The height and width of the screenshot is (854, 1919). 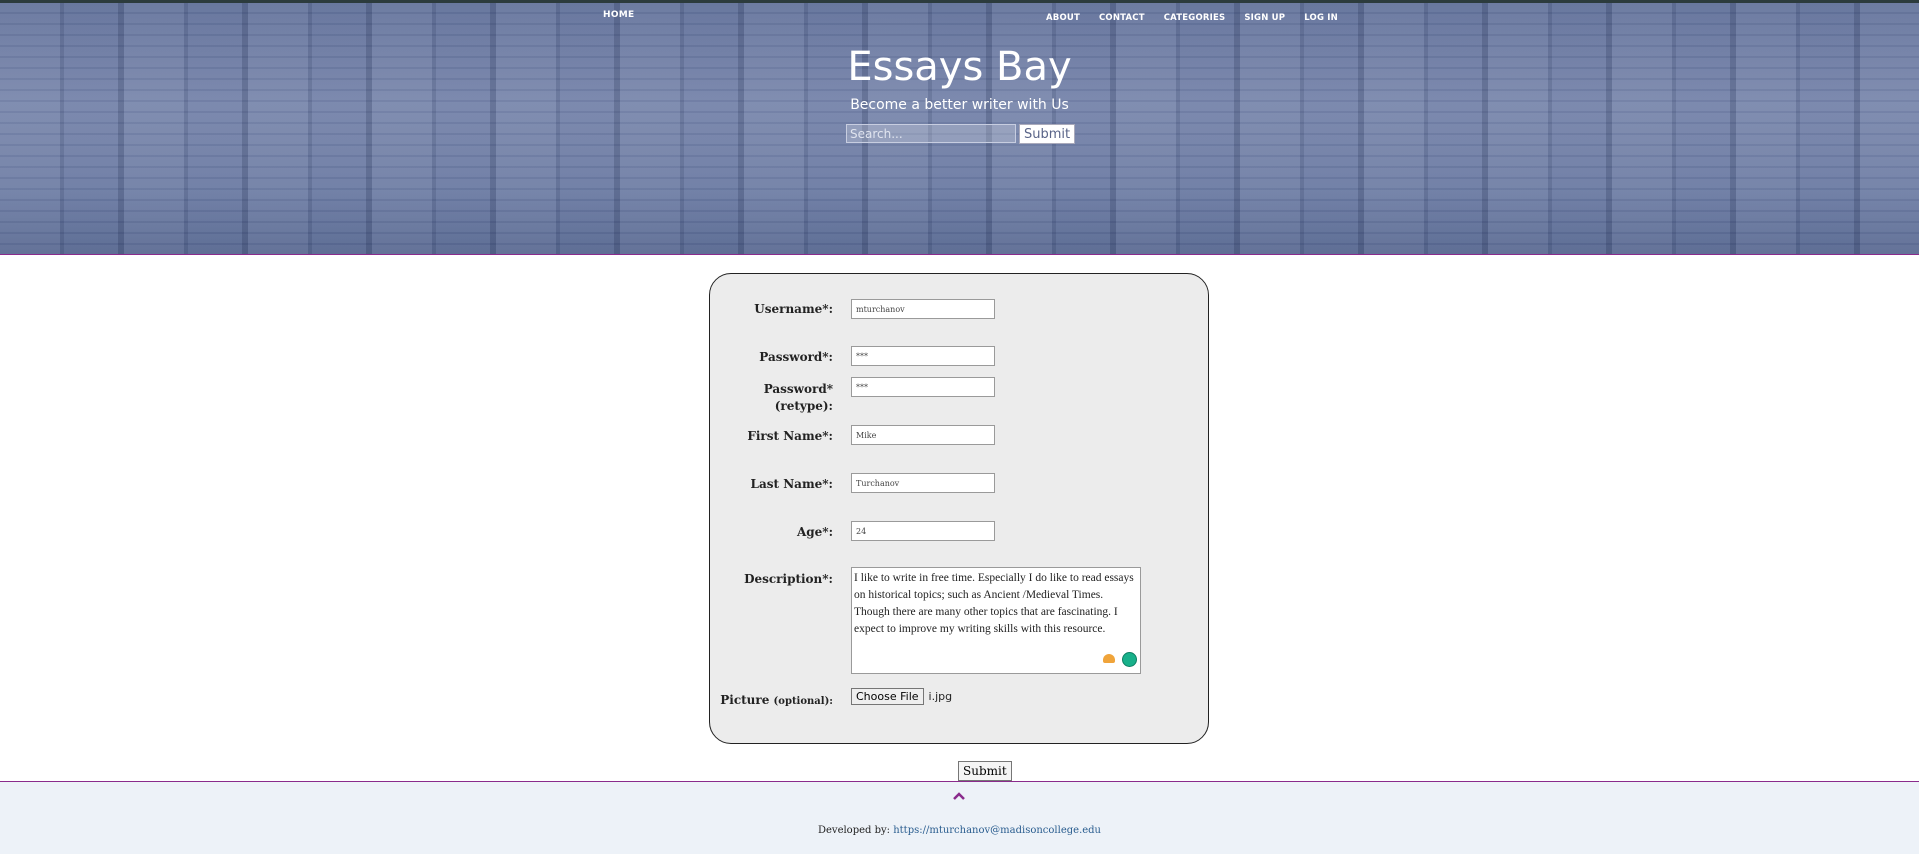 What do you see at coordinates (798, 389) in the screenshot?
I see `password-retype-label-line1: Password*` at bounding box center [798, 389].